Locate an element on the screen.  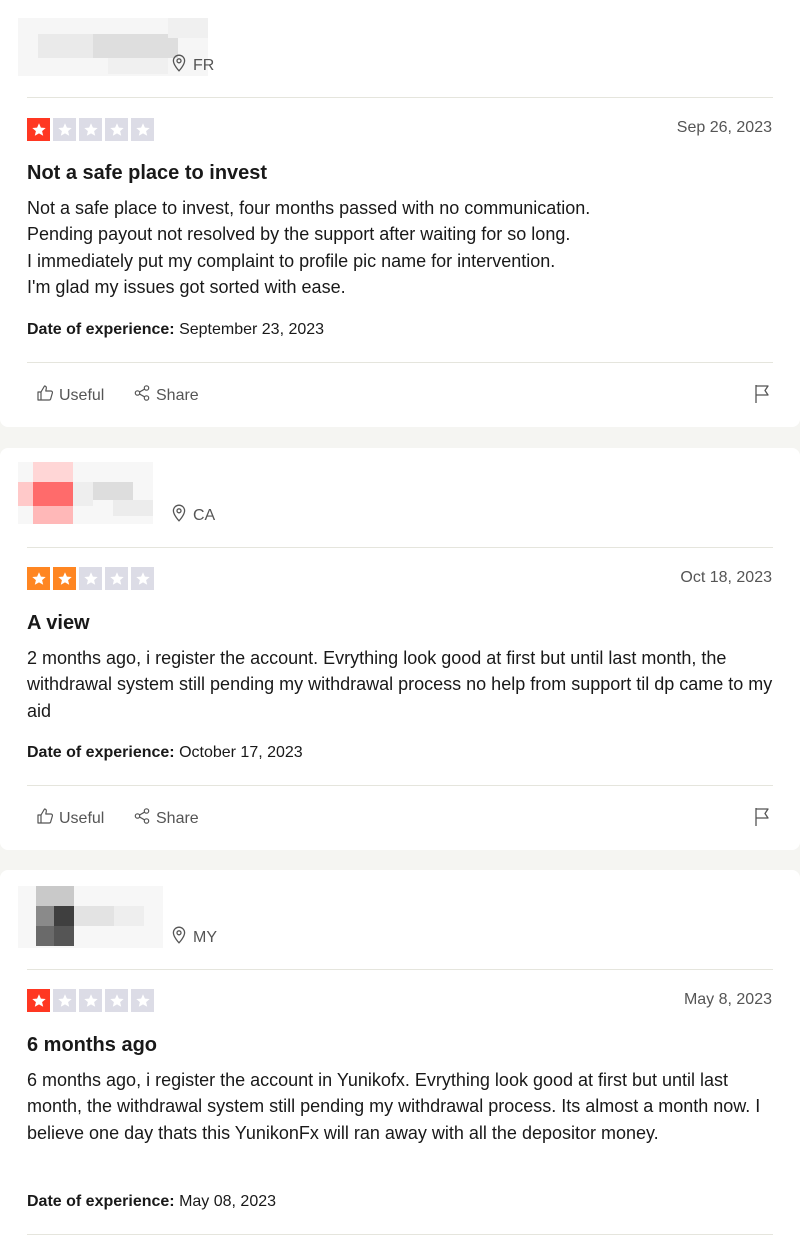
reviewer-country: MY is located at coordinates (194, 937).